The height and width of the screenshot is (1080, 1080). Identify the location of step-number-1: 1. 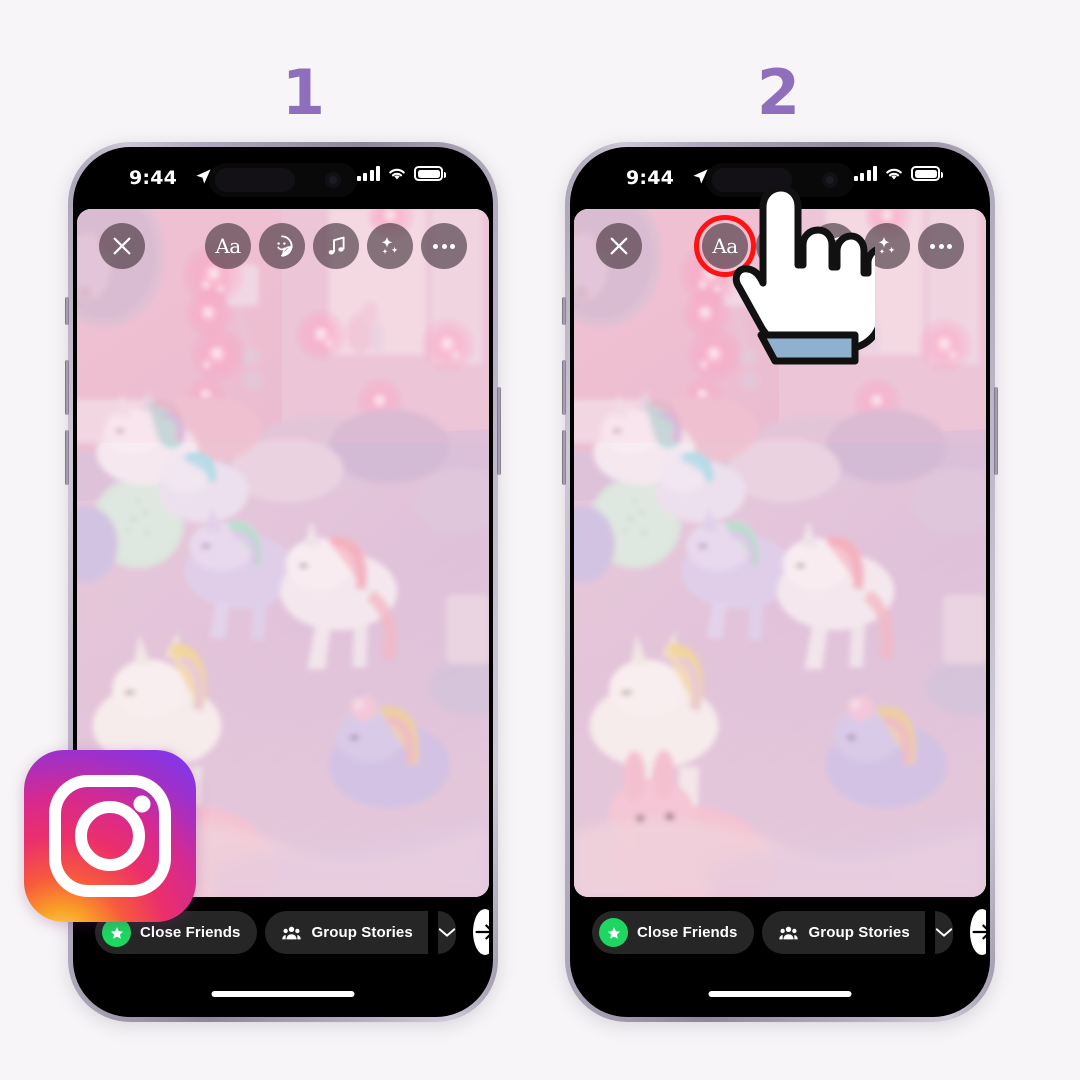
(303, 92).